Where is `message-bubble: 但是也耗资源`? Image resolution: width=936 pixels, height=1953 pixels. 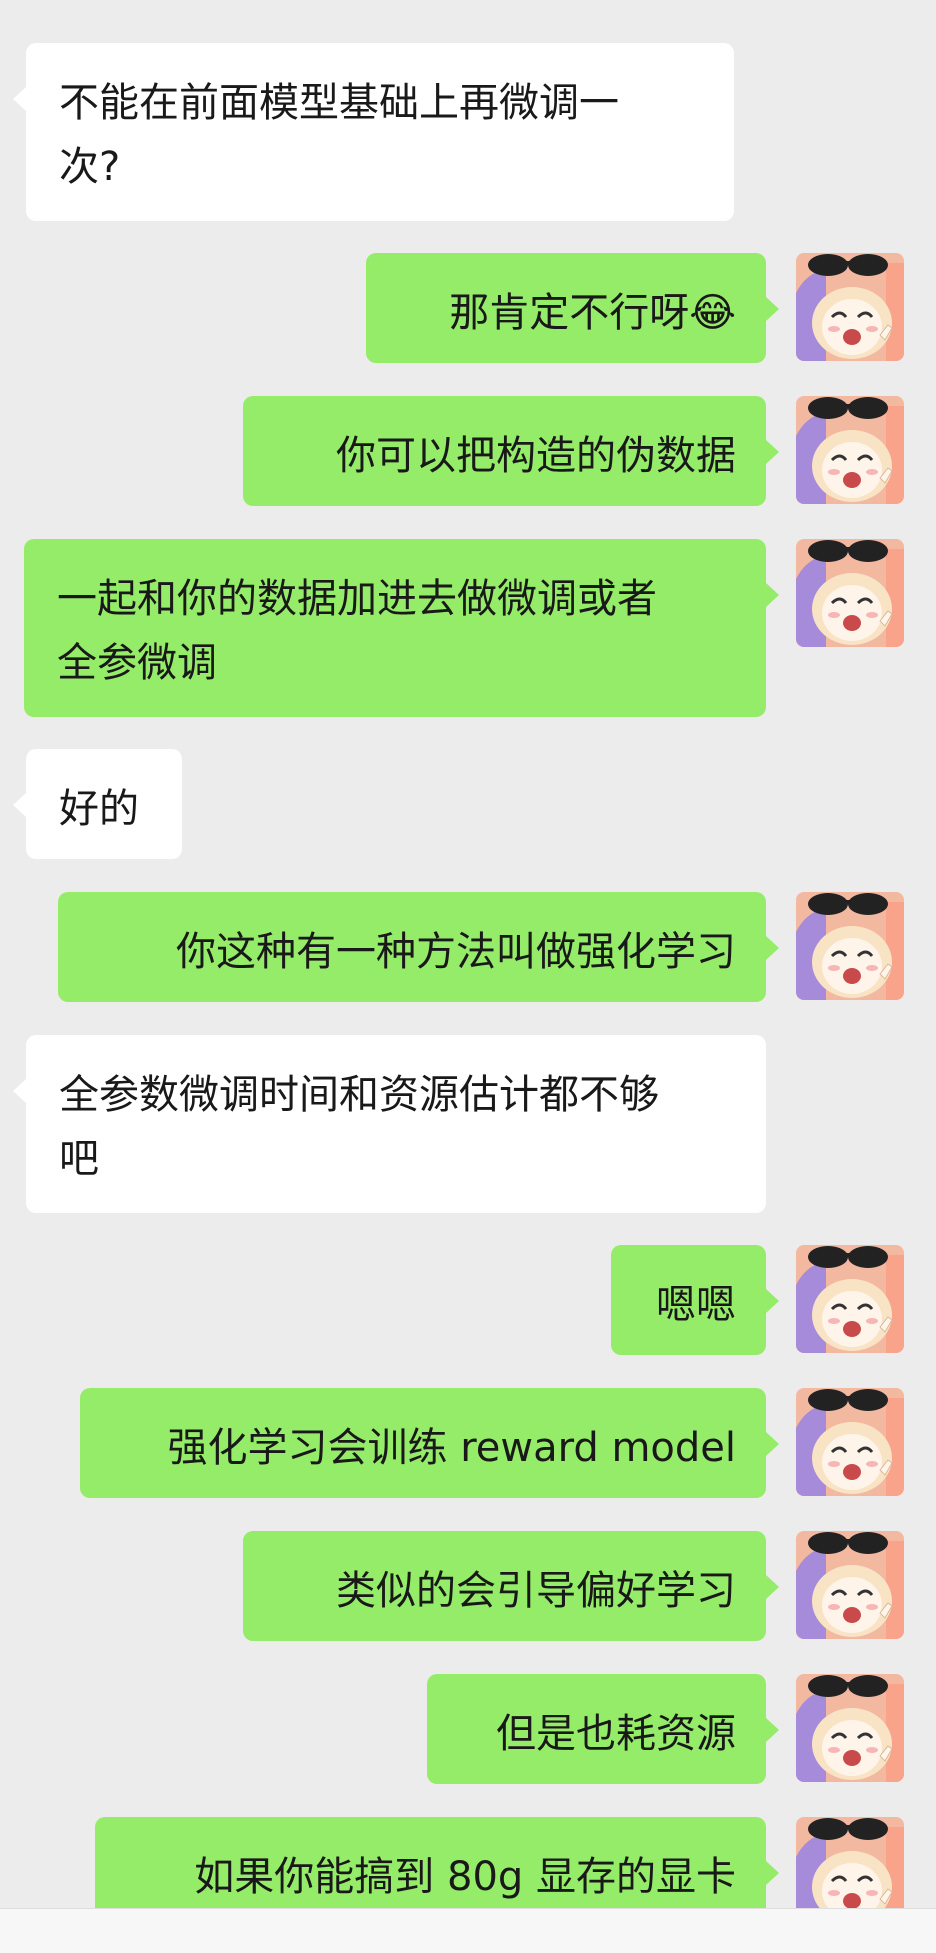 message-bubble: 但是也耗资源 is located at coordinates (596, 1729).